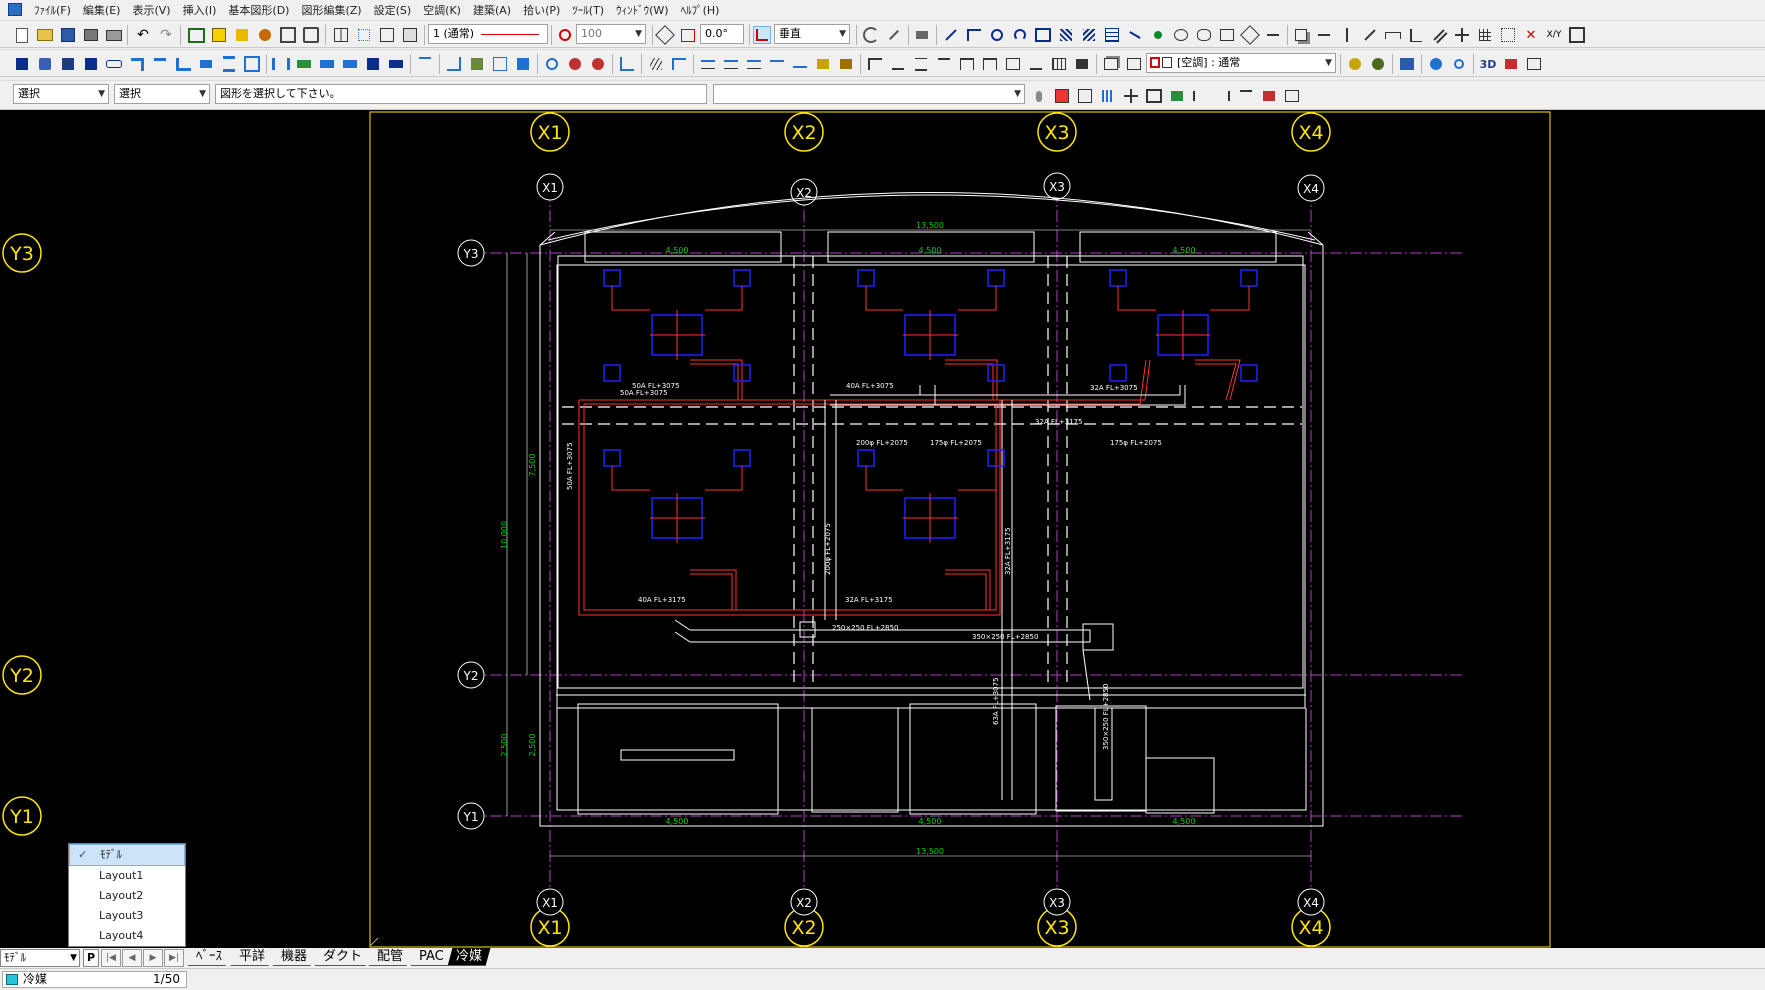 The height and width of the screenshot is (990, 1765). Describe the element at coordinates (1134, 64) in the screenshot. I see `layer-props-icon` at that location.